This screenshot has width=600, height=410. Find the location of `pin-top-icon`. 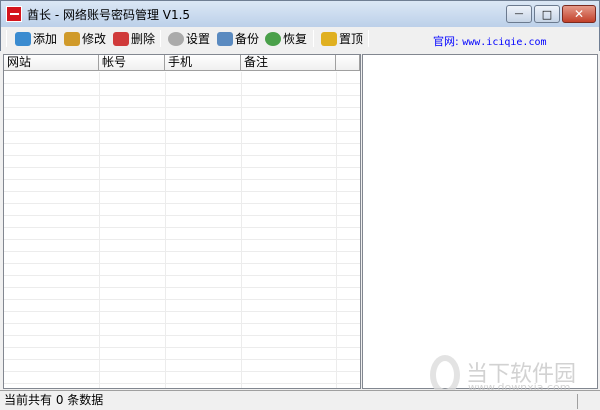

pin-top-icon is located at coordinates (329, 38).